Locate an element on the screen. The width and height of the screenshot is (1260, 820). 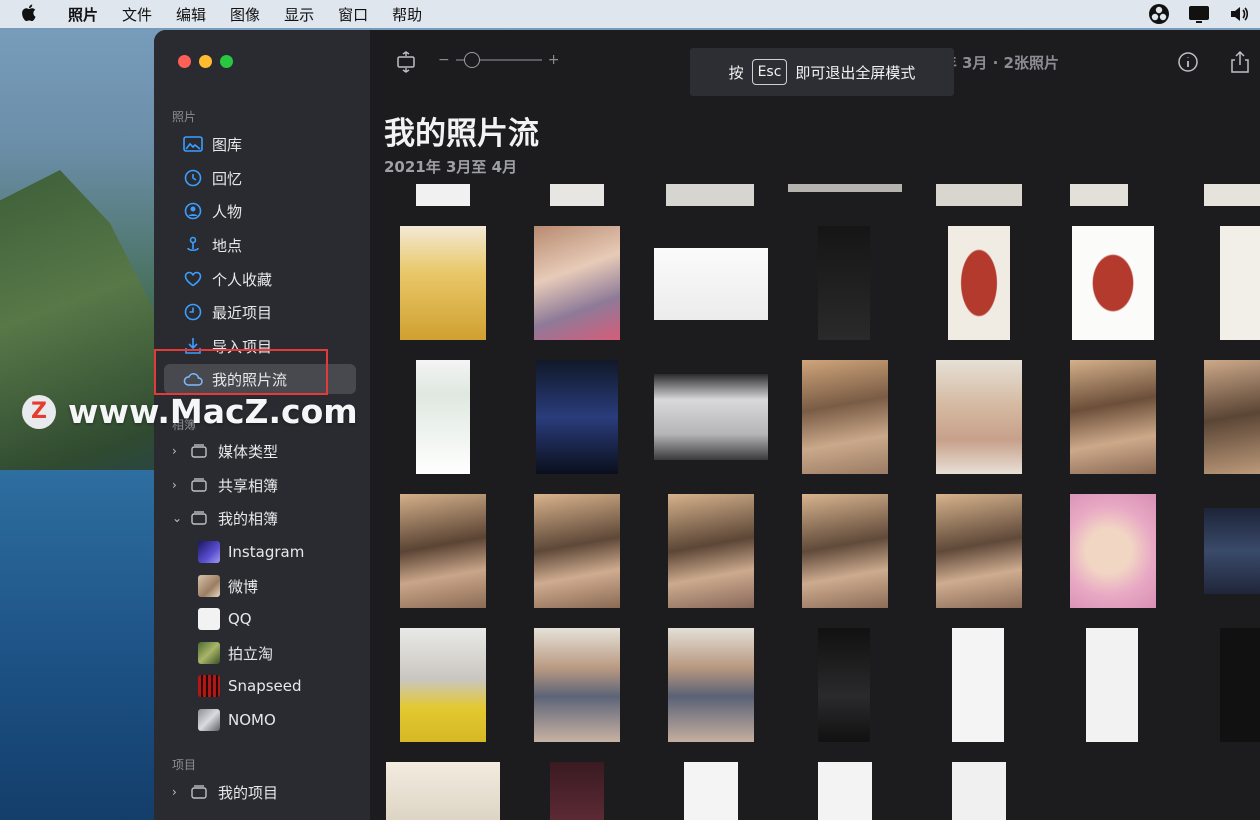
sidebar-group-my-albums: ⌄ 我的相簿 is located at coordinates (260, 518).